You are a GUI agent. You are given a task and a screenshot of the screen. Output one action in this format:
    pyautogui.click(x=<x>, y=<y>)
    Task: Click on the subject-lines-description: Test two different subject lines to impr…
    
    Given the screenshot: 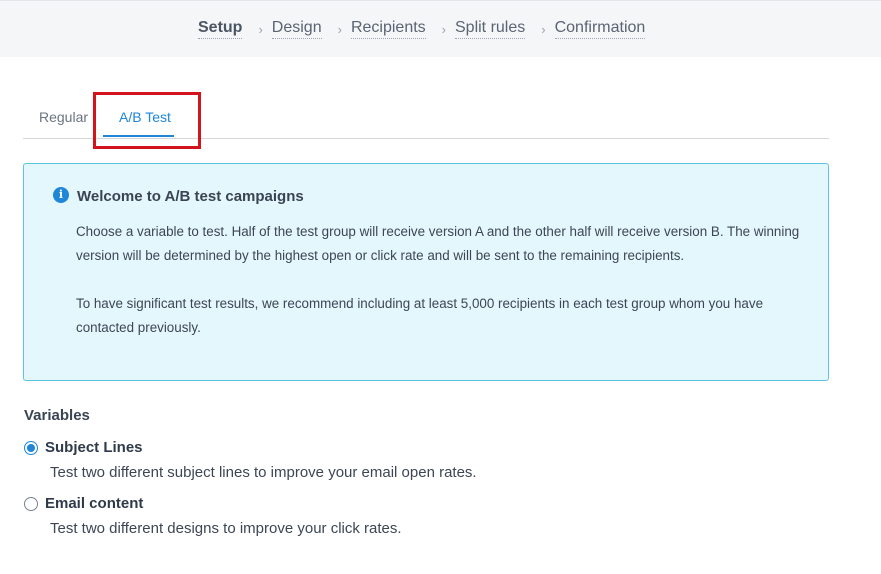 What is the action you would take?
    pyautogui.click(x=263, y=472)
    